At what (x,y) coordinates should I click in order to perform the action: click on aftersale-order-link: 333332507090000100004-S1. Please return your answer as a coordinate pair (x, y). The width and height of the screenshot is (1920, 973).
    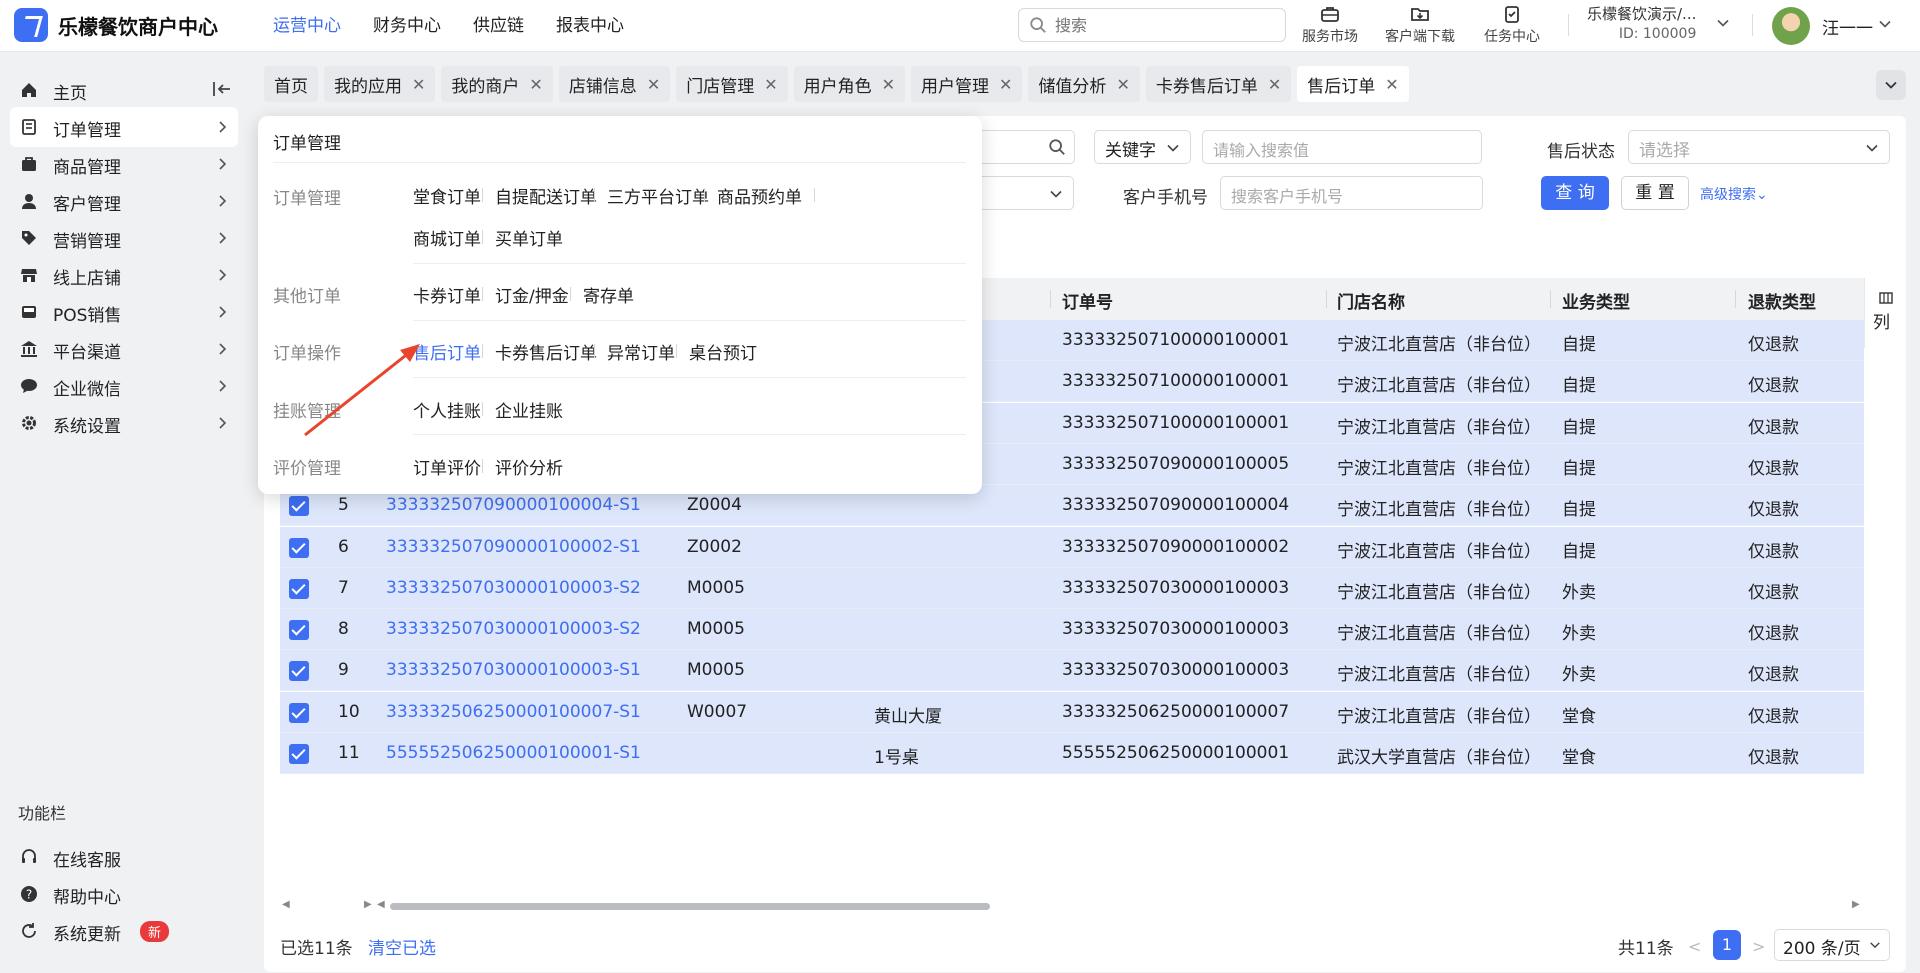
    Looking at the image, I should click on (513, 505).